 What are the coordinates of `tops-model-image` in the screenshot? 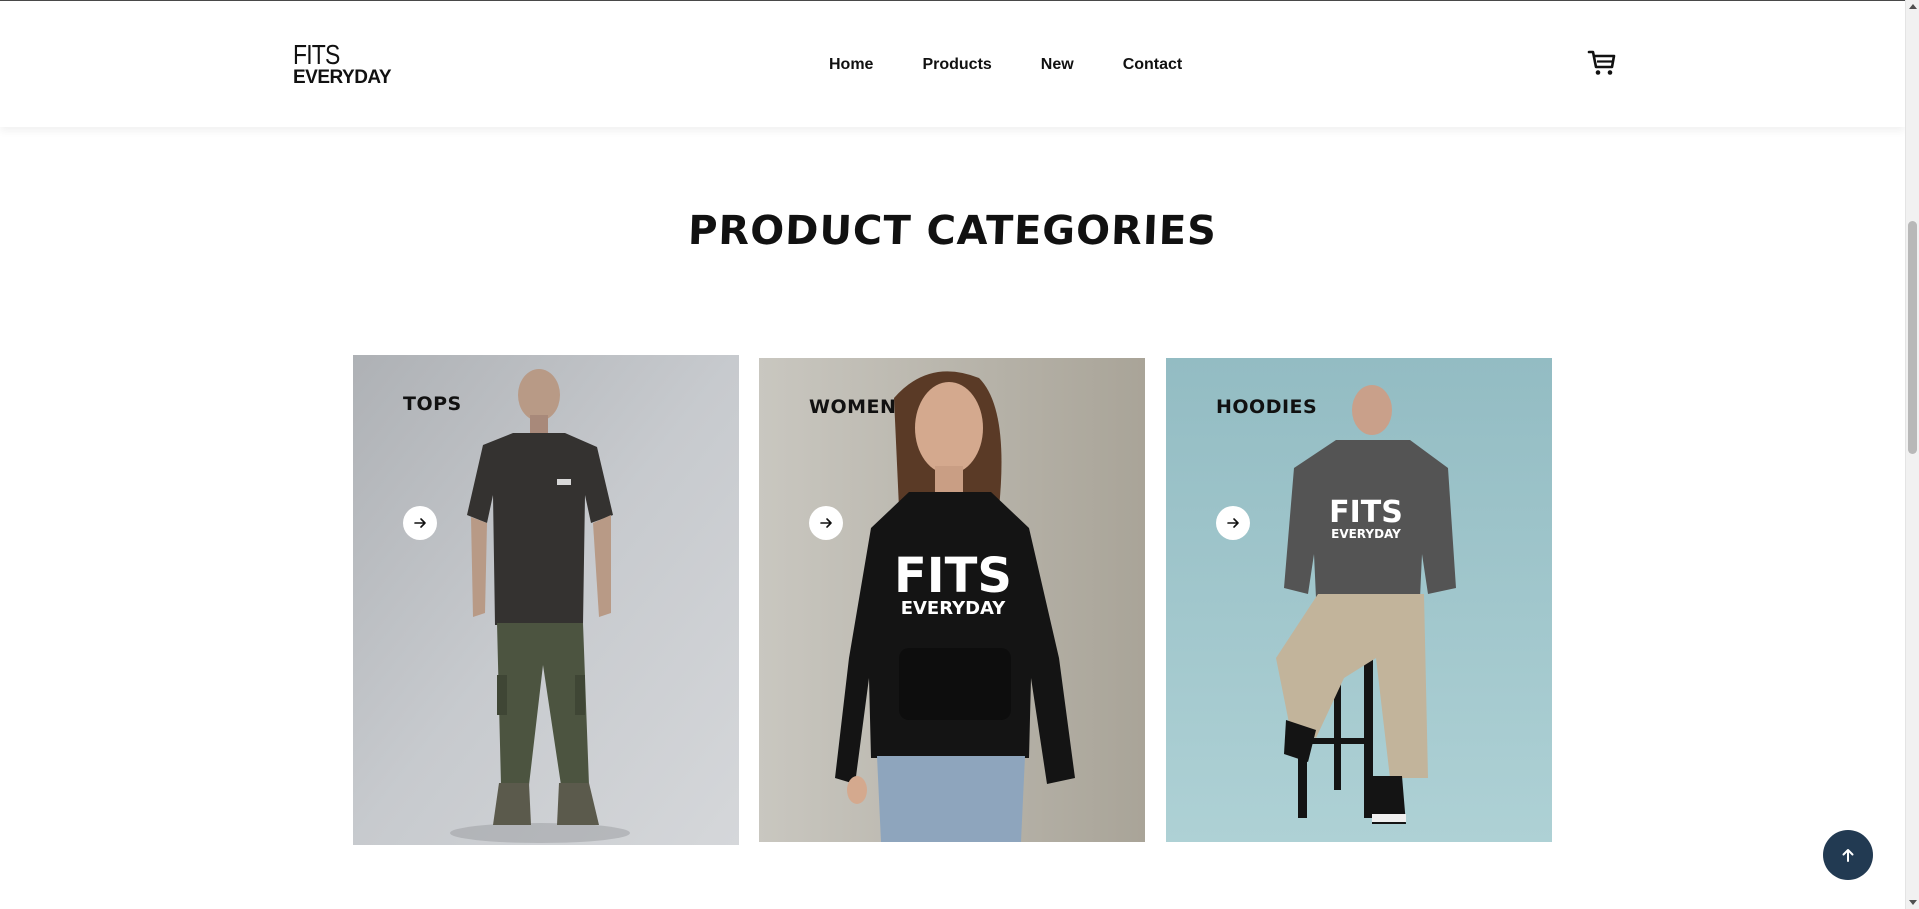 It's located at (546, 600).